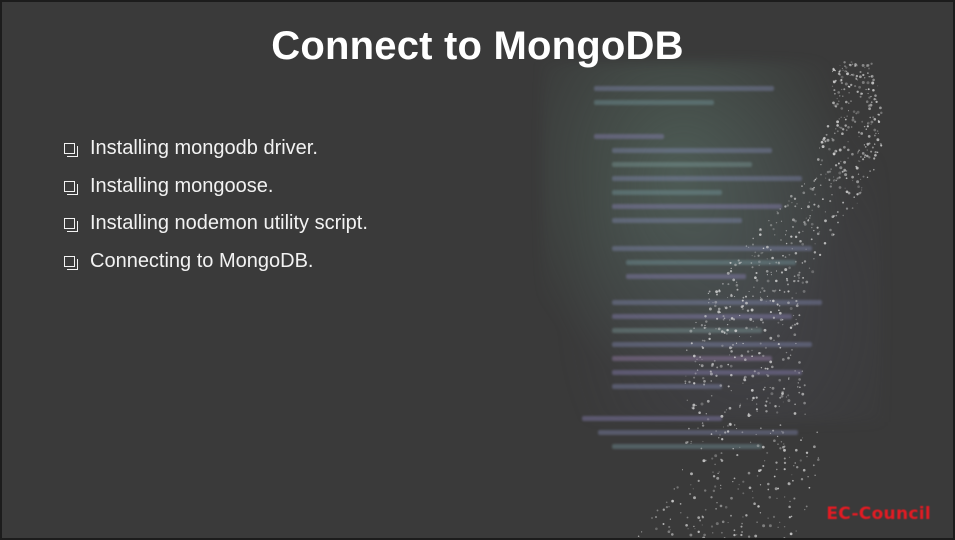 The height and width of the screenshot is (540, 955). Describe the element at coordinates (182, 185) in the screenshot. I see `bullet-text: Installing mongoose.` at that location.